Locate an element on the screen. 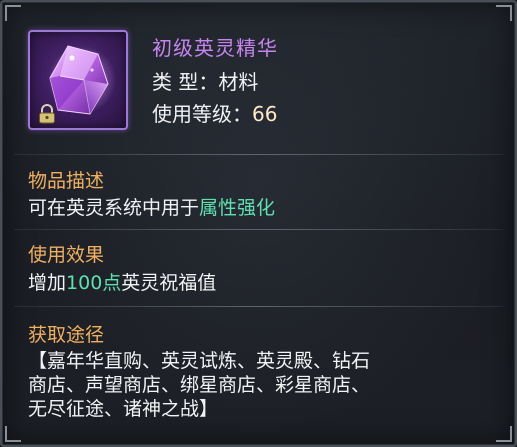  effect-highlight: 100点 is located at coordinates (94, 283).